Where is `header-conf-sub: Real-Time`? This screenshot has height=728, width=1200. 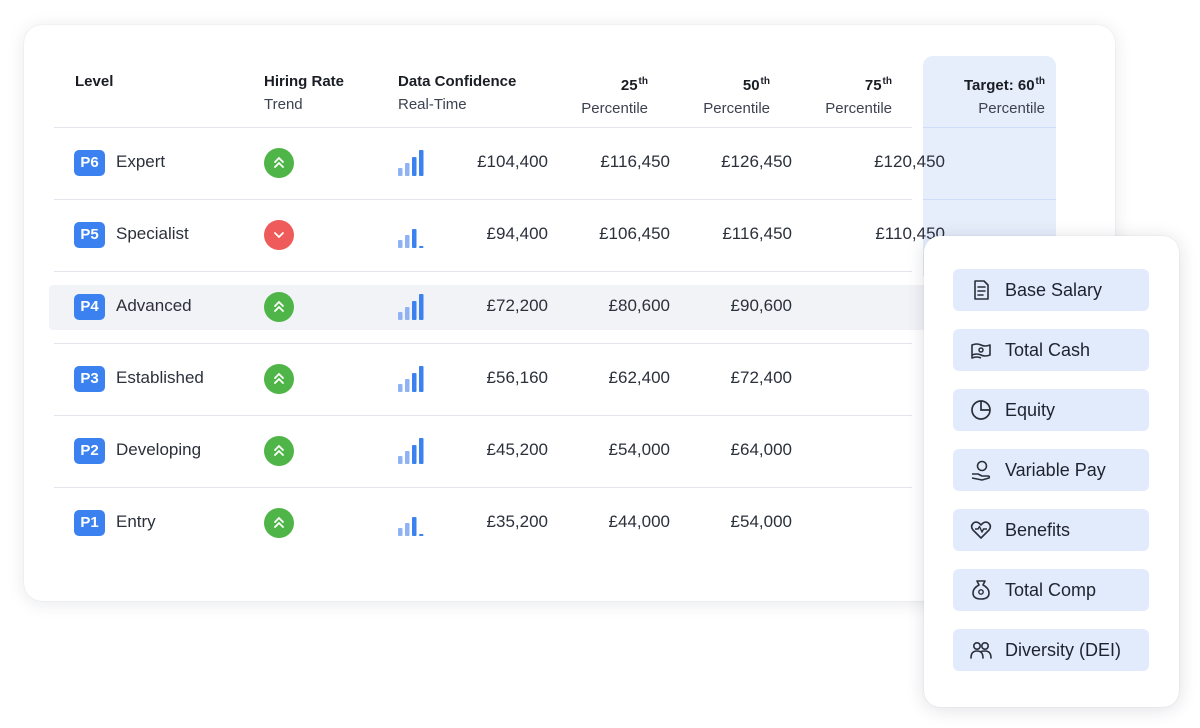
header-conf-sub: Real-Time is located at coordinates (432, 104).